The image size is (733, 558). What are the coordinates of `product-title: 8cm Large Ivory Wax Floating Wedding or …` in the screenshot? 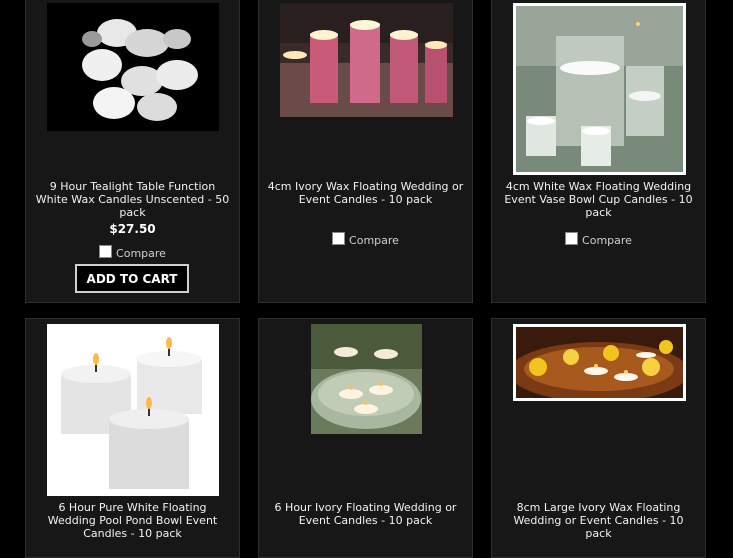 It's located at (598, 520).